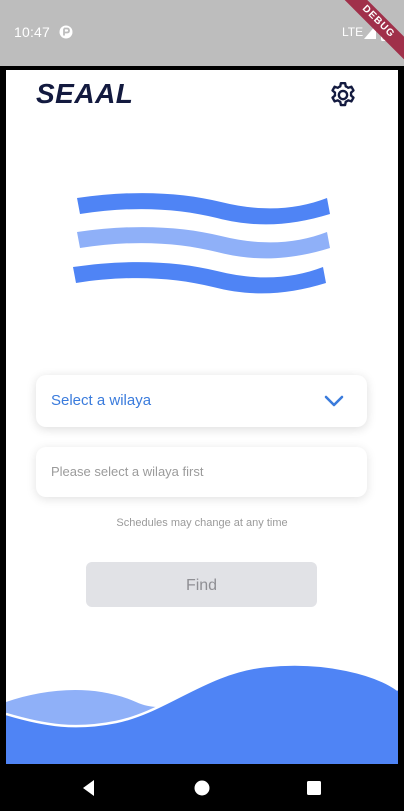  Describe the element at coordinates (343, 95) in the screenshot. I see `gear-icon` at that location.